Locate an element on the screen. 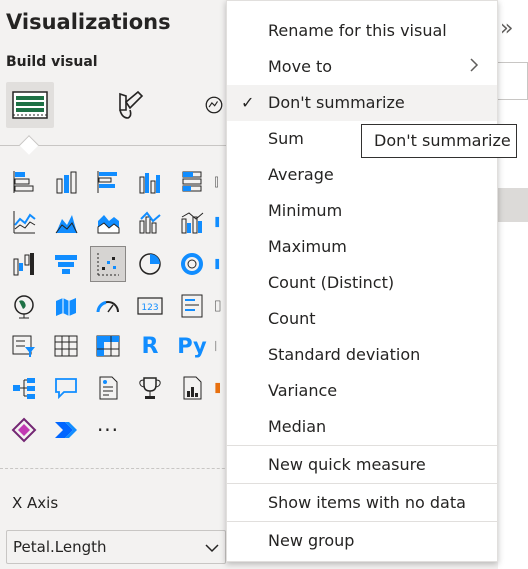 Image resolution: width=528 pixels, height=569 pixels. x-axis-field-dropdown: Petal.Length is located at coordinates (116, 547).